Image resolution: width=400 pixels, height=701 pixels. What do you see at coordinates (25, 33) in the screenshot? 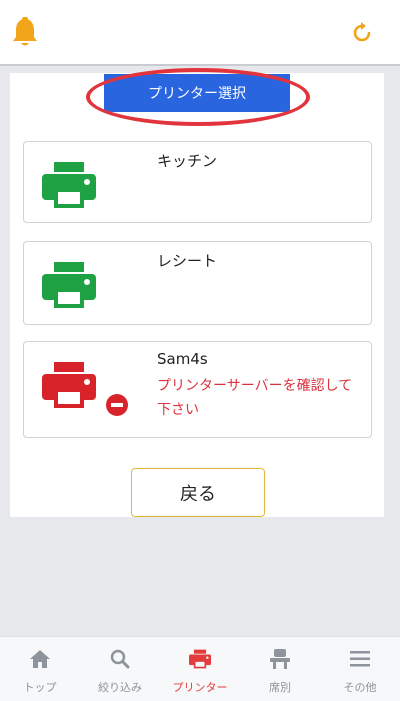
I see `bell-icon` at bounding box center [25, 33].